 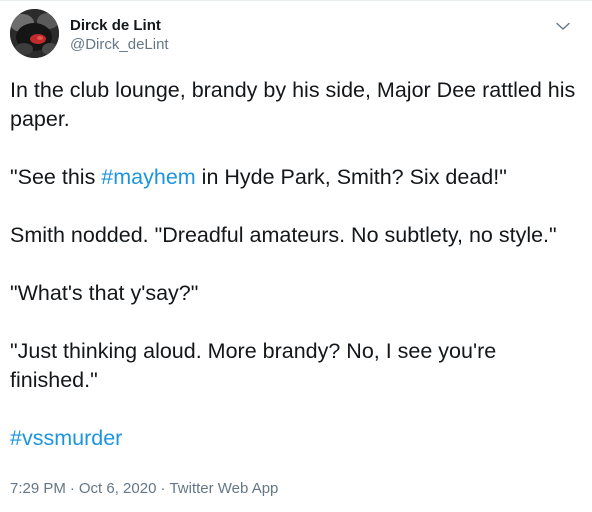 What do you see at coordinates (296, 0) in the screenshot?
I see `top-divider` at bounding box center [296, 0].